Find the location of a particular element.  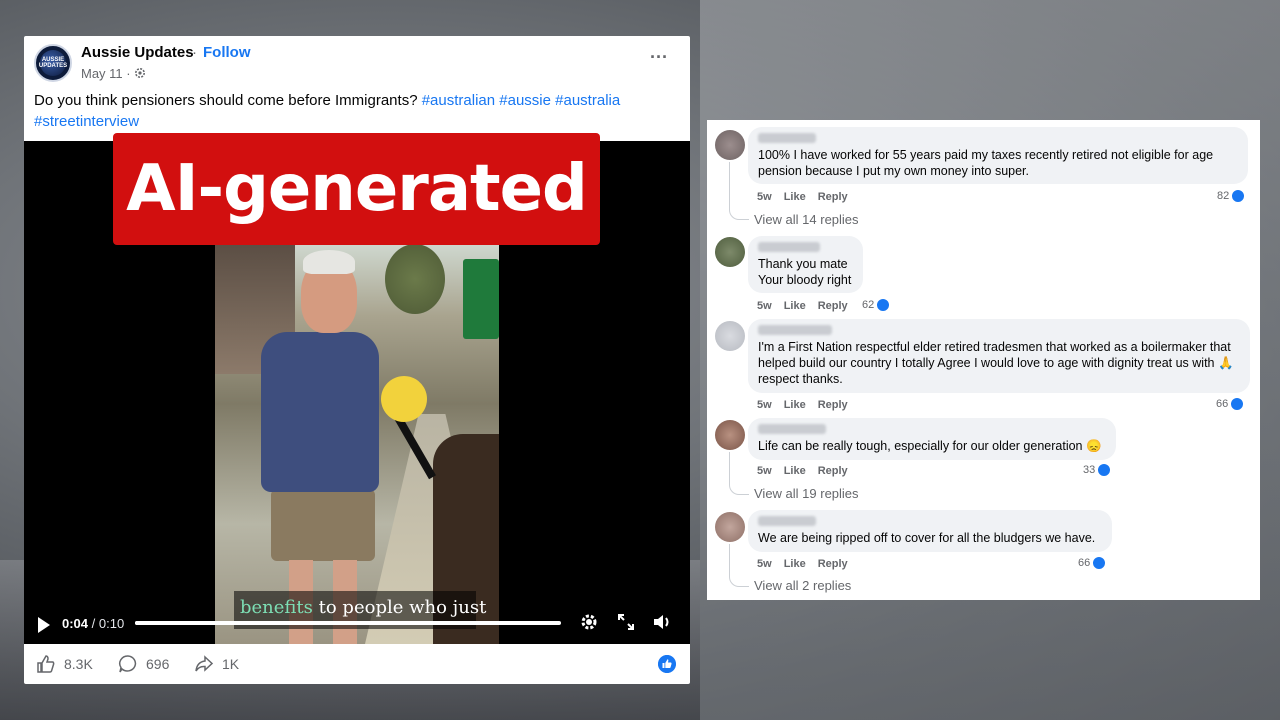

follow-button: Follow is located at coordinates (227, 52).